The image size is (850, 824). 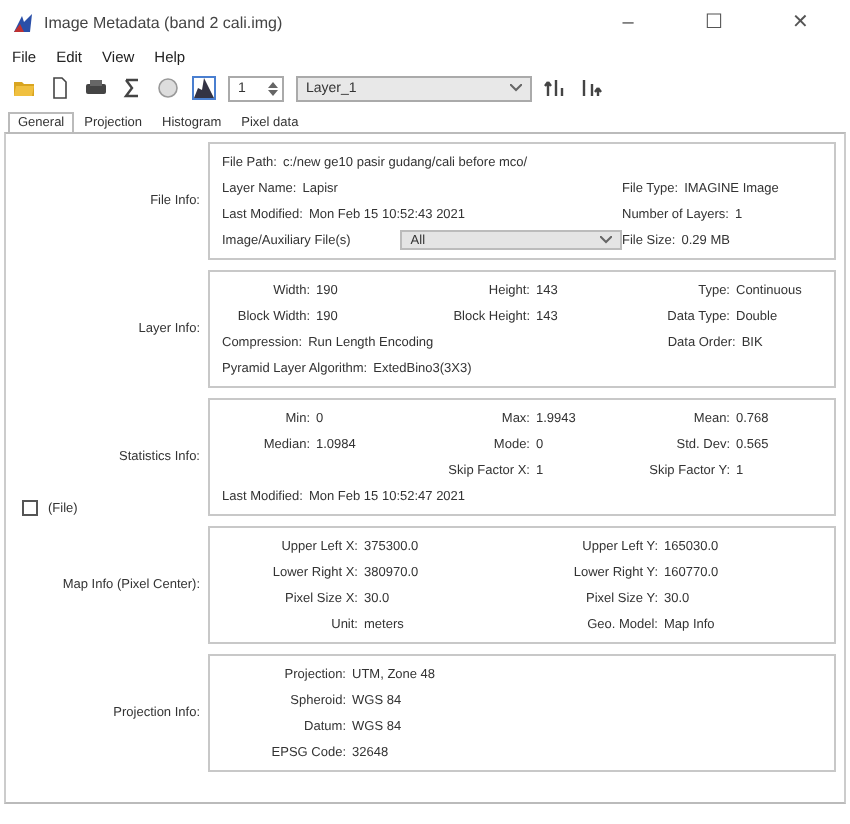 What do you see at coordinates (164, 22) in the screenshot?
I see `window-title: Image Metadata (band 2 cali.img)` at bounding box center [164, 22].